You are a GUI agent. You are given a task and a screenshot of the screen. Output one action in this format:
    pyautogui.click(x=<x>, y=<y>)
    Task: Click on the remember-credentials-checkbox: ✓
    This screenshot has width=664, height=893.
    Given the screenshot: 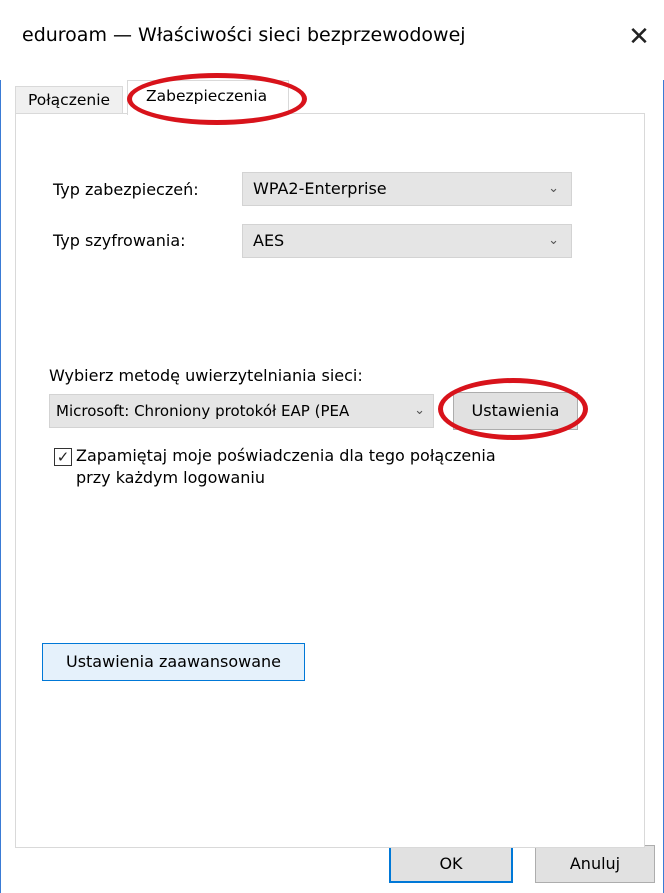 What is the action you would take?
    pyautogui.click(x=63, y=457)
    